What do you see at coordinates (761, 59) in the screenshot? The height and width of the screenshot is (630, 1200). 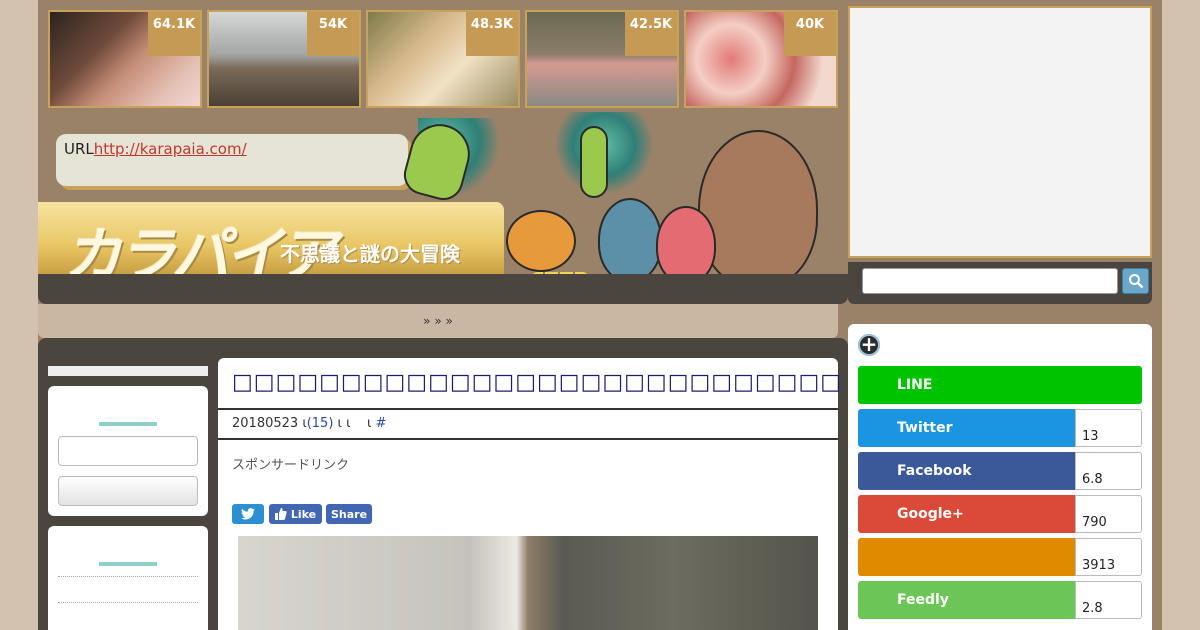 I see `thumbnail-5: 40K` at bounding box center [761, 59].